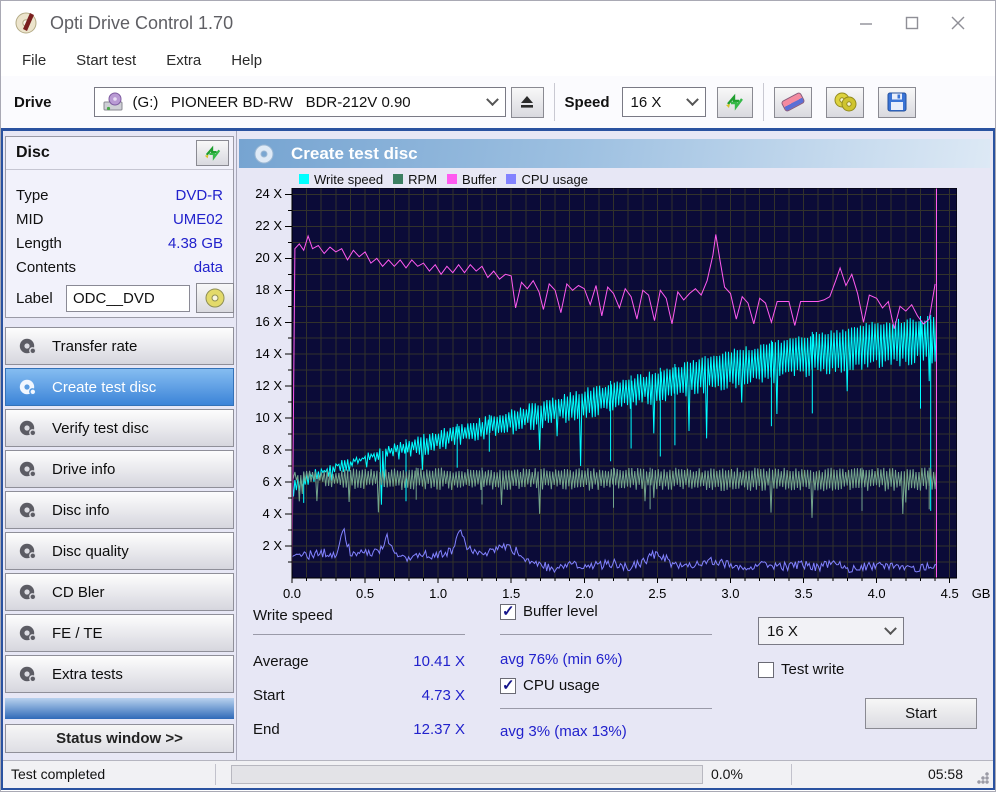  What do you see at coordinates (439, 729) in the screenshot?
I see `stat-value: 12.37 X` at bounding box center [439, 729].